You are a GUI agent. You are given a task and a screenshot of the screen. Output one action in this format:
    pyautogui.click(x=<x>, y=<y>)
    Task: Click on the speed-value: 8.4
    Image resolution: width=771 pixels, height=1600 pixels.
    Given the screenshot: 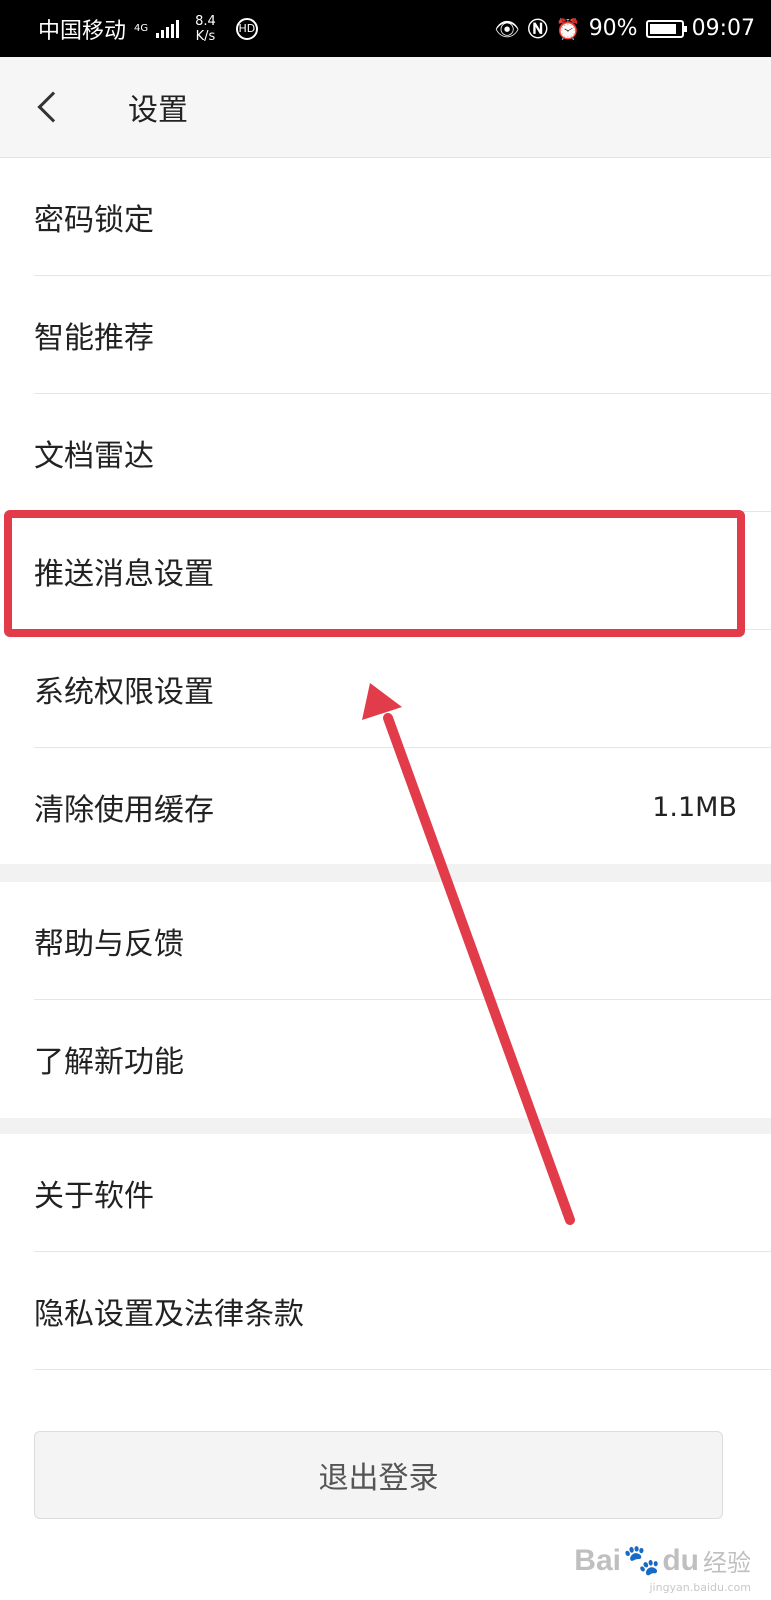 What is the action you would take?
    pyautogui.click(x=205, y=21)
    